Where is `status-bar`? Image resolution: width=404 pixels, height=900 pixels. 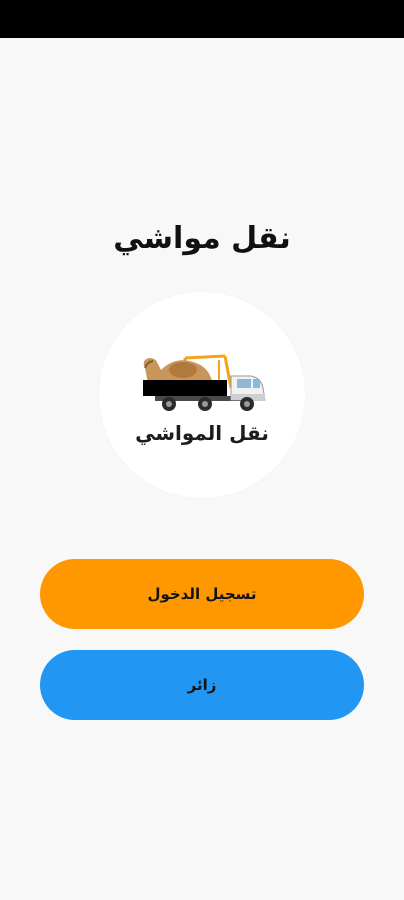 status-bar is located at coordinates (202, 19).